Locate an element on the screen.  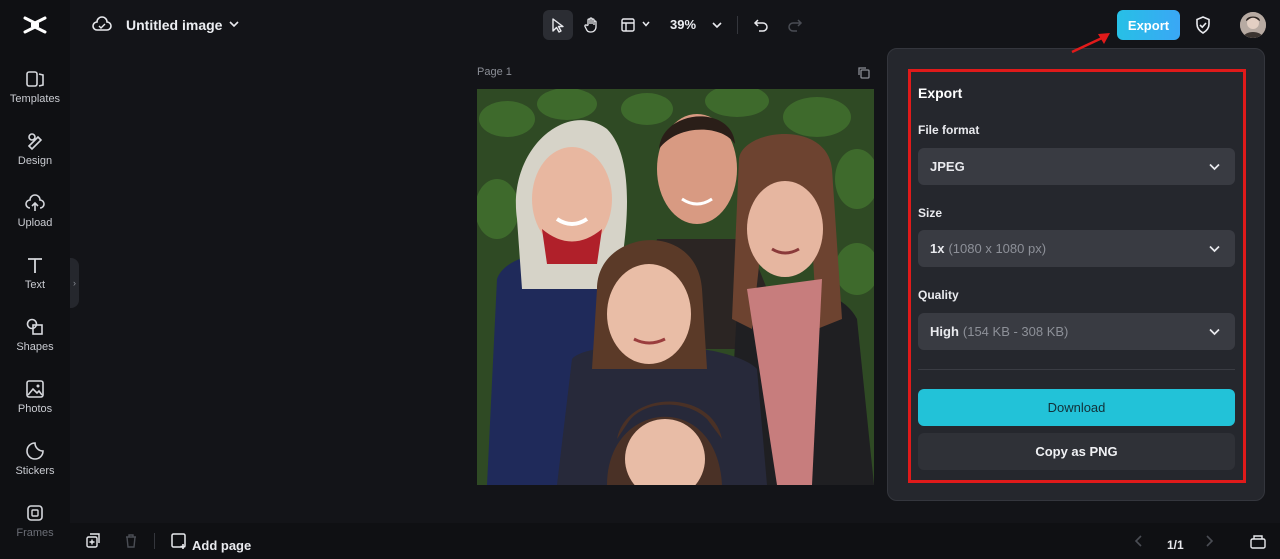
page-label: Page 1 is located at coordinates (494, 72).